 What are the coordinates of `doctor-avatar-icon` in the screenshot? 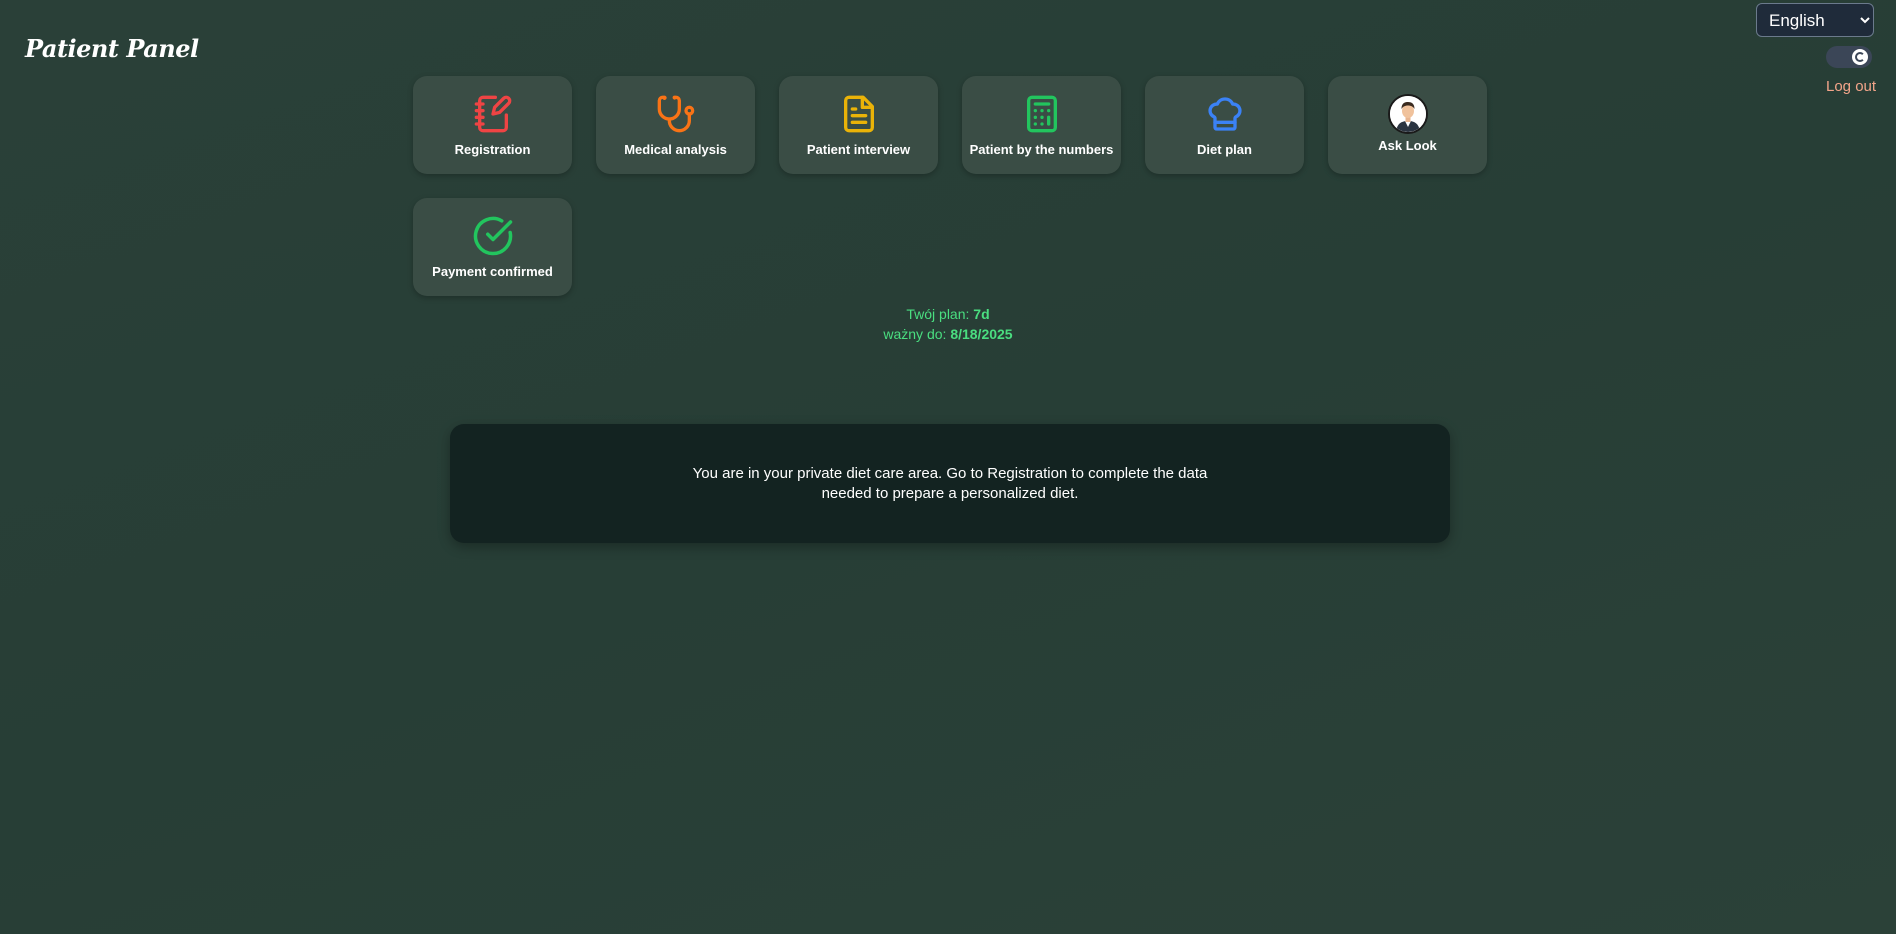 It's located at (1407, 114).